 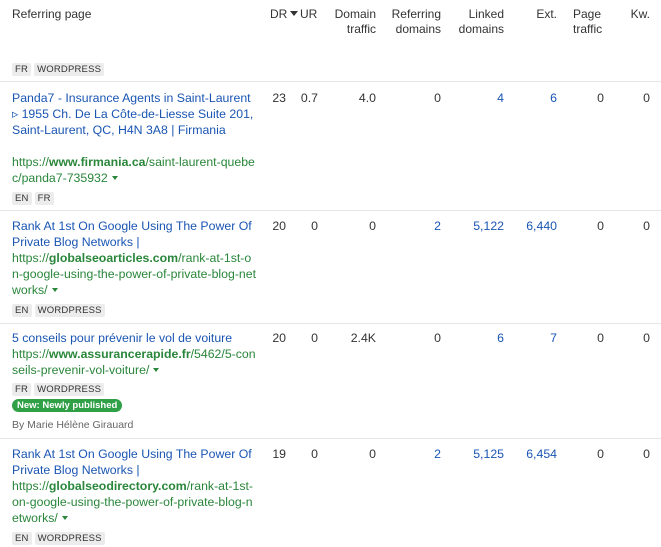 I want to click on col-label: DR, so click(x=279, y=14).